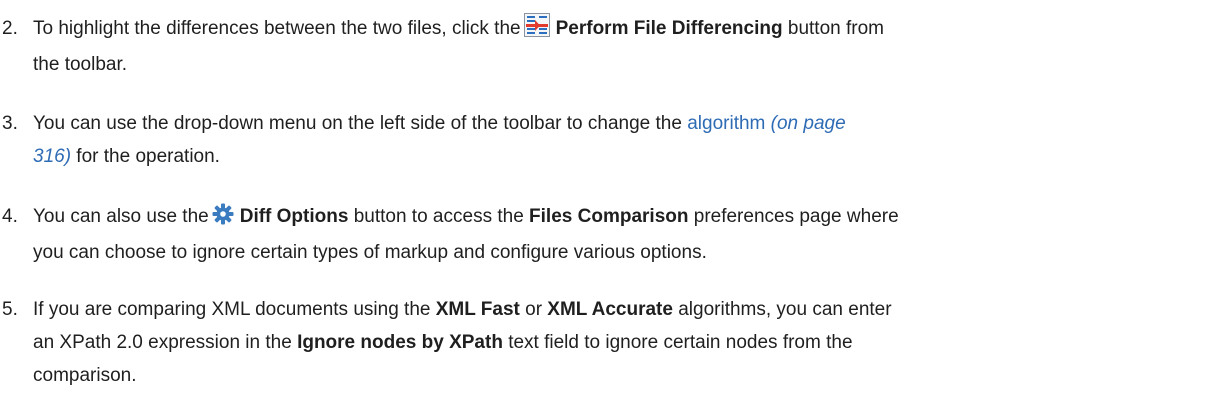  What do you see at coordinates (808, 123) in the screenshot?
I see `page-reference: (on page` at bounding box center [808, 123].